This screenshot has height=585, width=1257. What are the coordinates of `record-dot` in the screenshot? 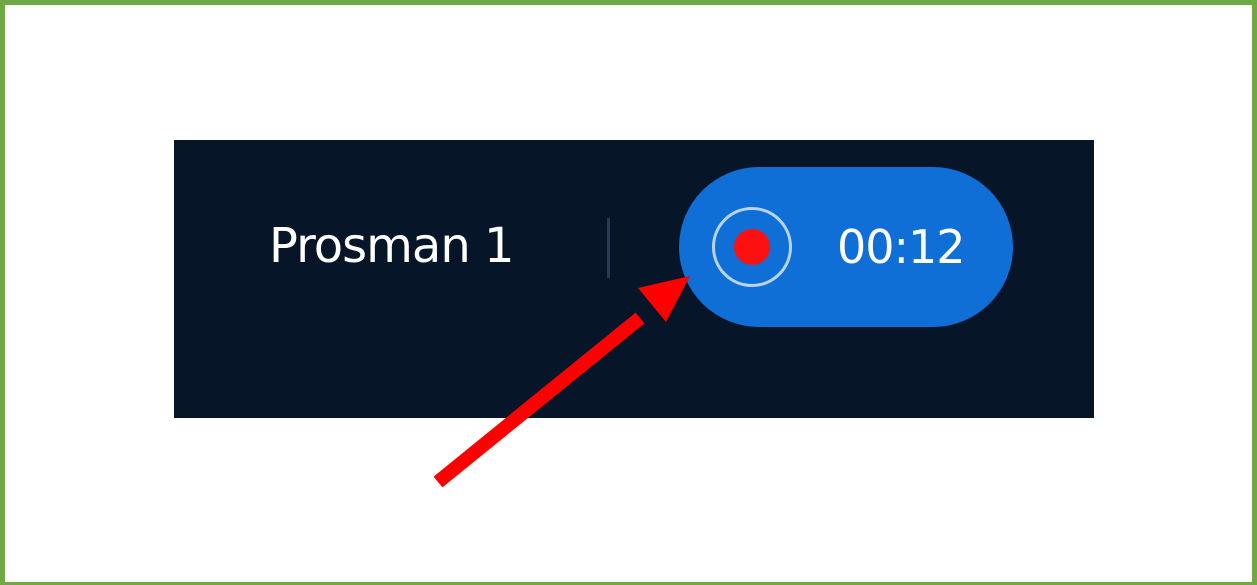 It's located at (752, 247).